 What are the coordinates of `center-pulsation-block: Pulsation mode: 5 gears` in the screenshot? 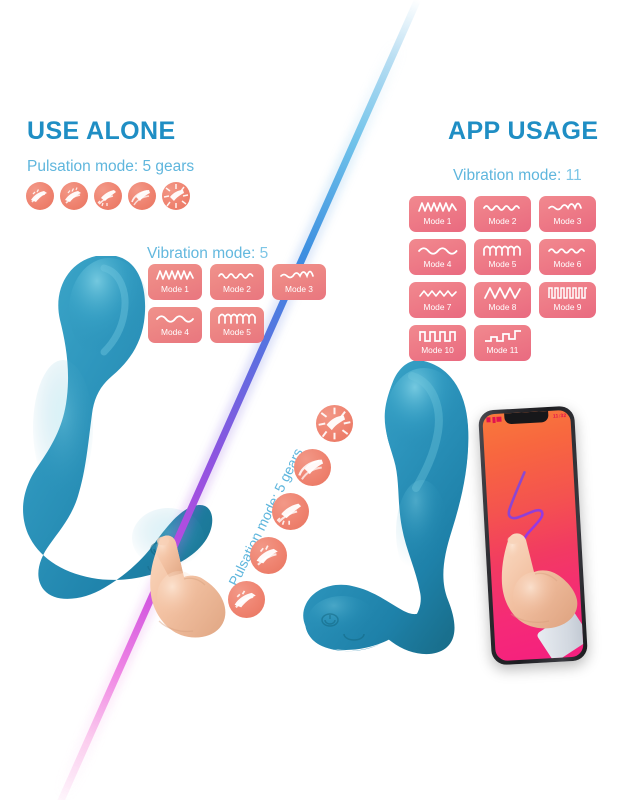 It's located at (293, 520).